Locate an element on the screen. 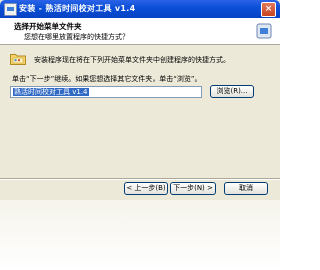  folder-name-input: 熟活时间校对工具 v1.4 is located at coordinates (106, 92).